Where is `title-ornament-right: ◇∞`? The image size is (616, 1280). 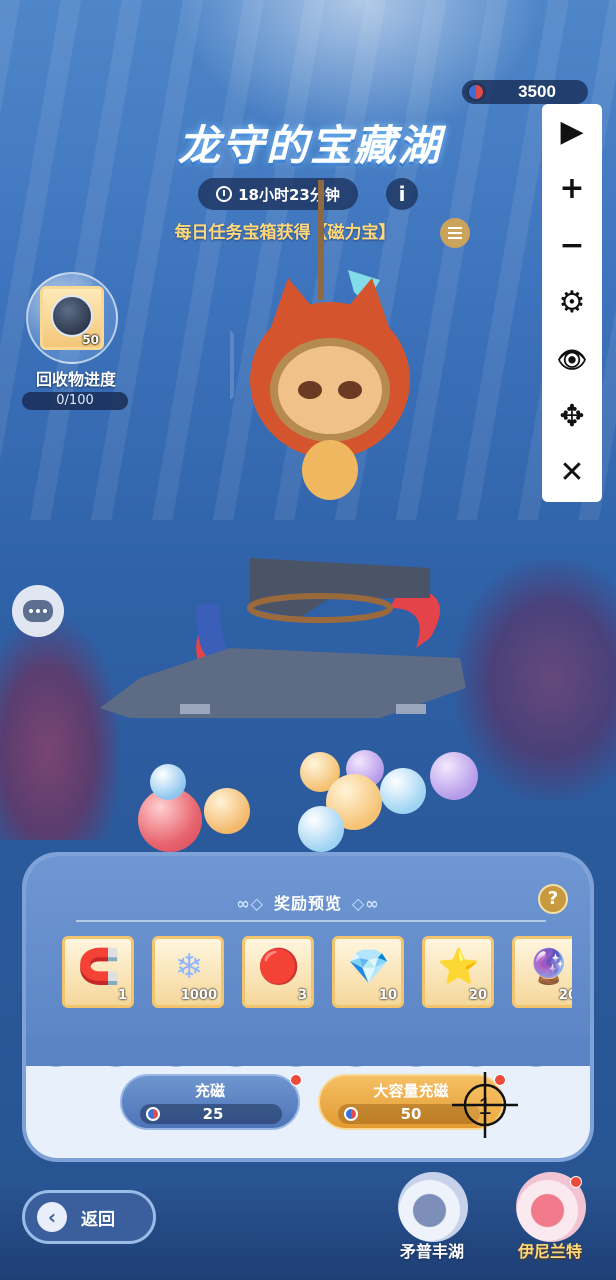 title-ornament-right: ◇∞ is located at coordinates (366, 903).